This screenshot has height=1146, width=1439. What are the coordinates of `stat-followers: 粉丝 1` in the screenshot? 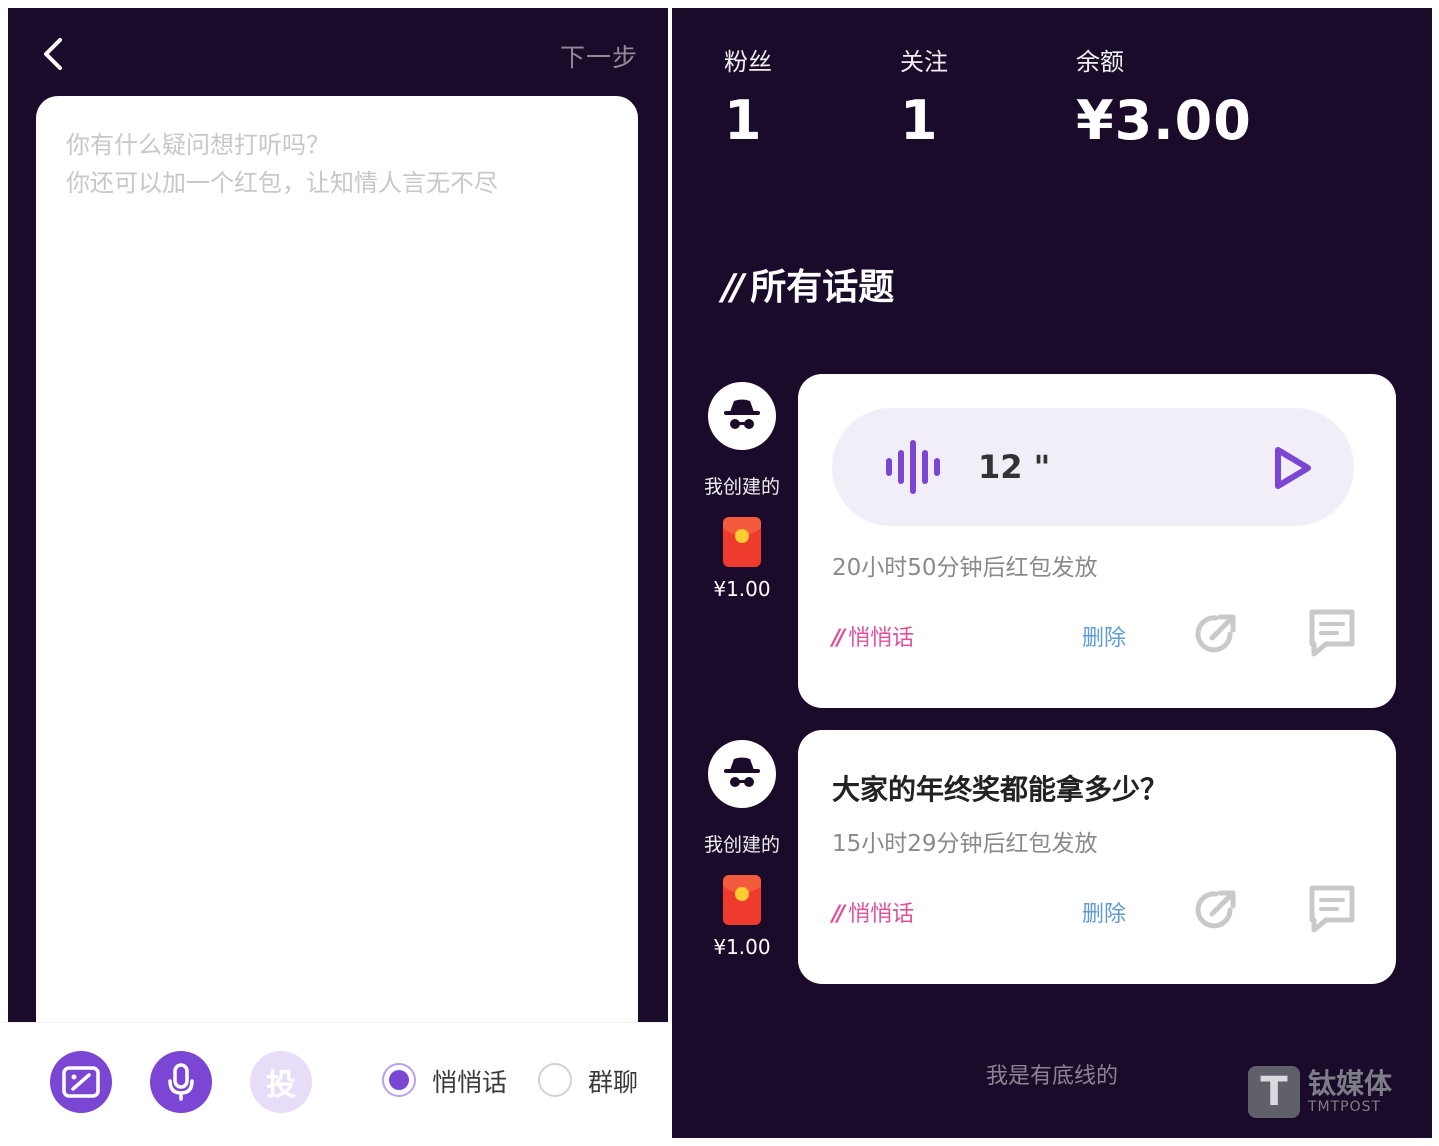 It's located at (748, 97).